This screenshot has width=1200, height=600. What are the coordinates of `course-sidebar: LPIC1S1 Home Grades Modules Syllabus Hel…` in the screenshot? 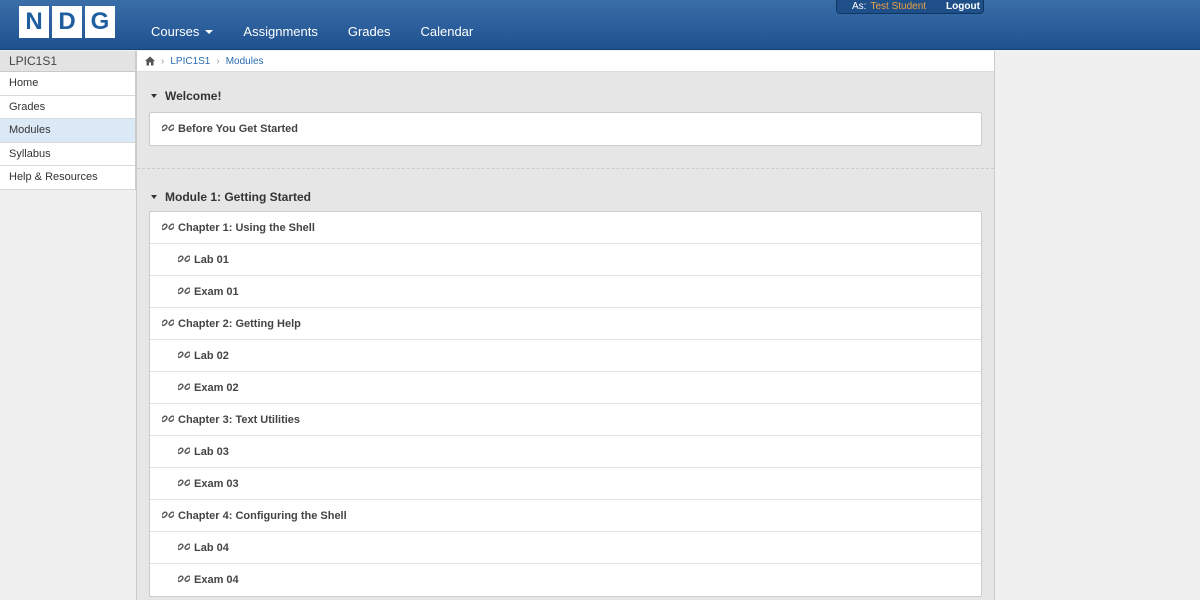 It's located at (68, 120).